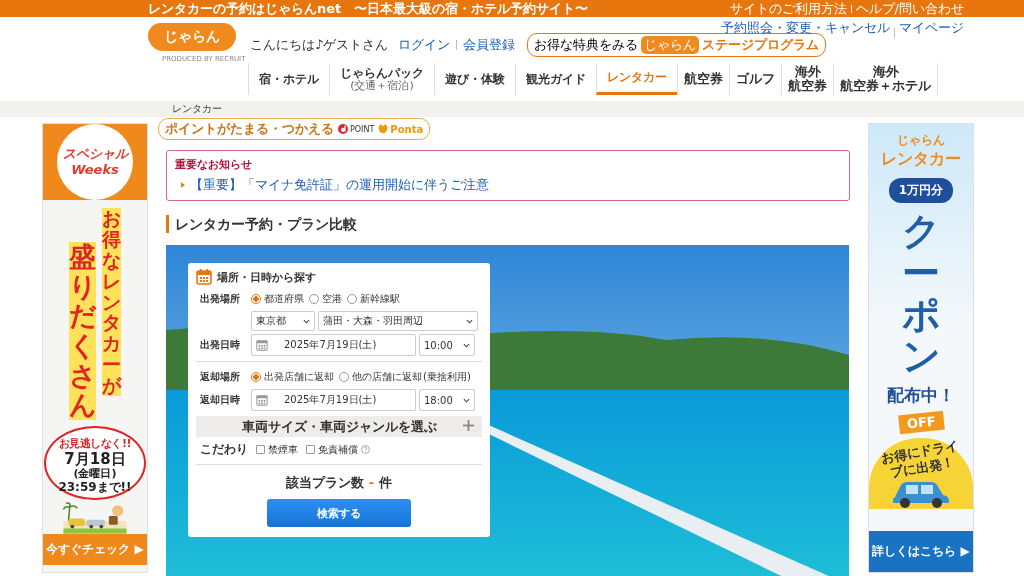 This screenshot has width=1024, height=576. I want to click on area-select: 蒲田・大森・羽田周辺, so click(398, 321).